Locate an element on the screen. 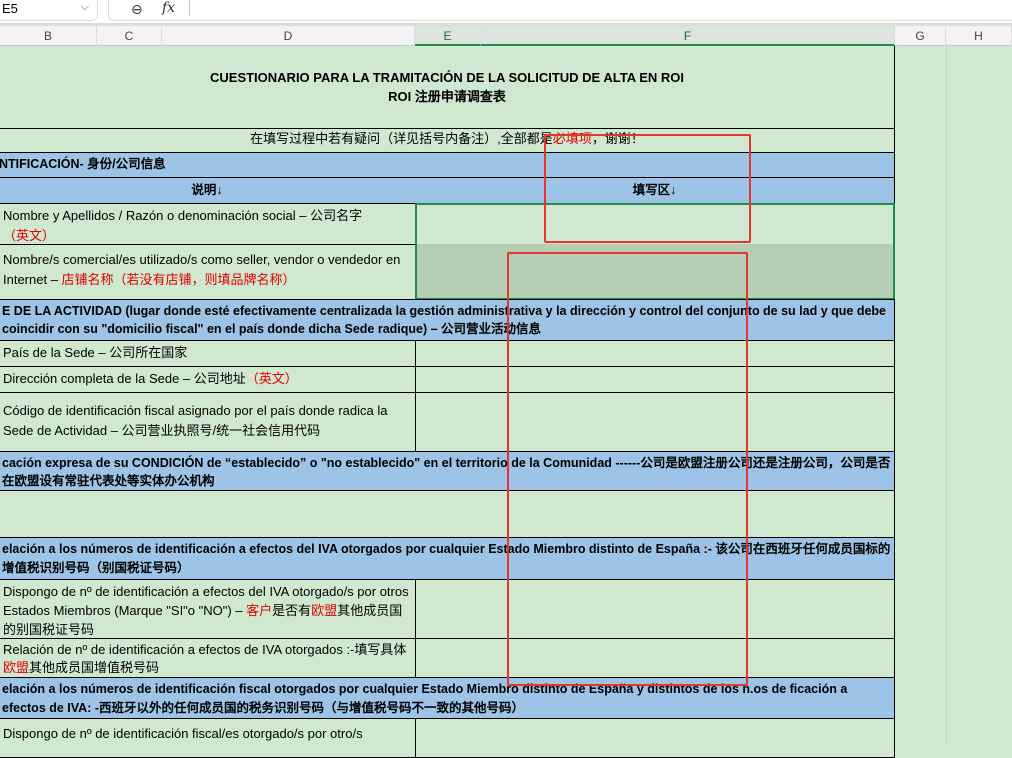 The image size is (1012, 758). formula-bar: E5 ⌵ ⊖ fx is located at coordinates (506, 12).